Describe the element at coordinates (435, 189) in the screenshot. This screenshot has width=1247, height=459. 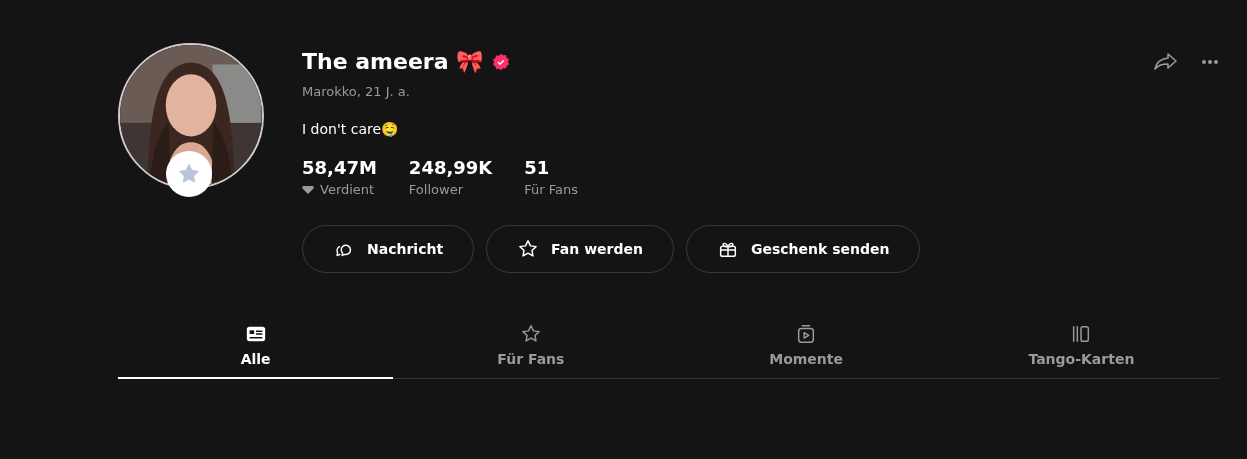
I see `stat-label: Follower` at that location.